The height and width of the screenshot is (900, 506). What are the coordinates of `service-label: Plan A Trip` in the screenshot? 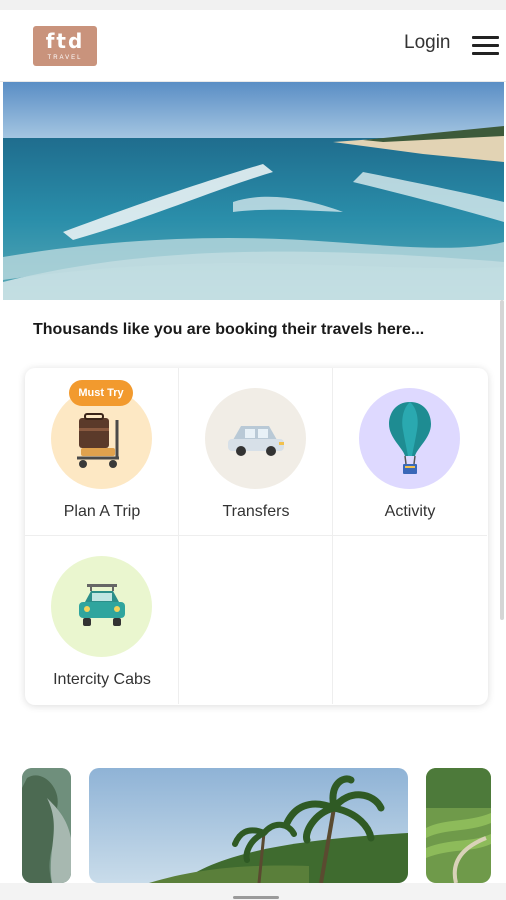 It's located at (102, 511).